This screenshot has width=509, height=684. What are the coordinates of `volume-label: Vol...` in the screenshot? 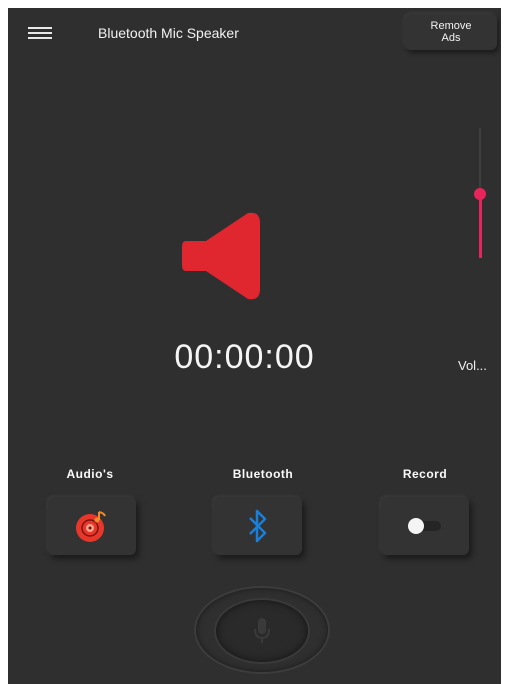 It's located at (472, 365).